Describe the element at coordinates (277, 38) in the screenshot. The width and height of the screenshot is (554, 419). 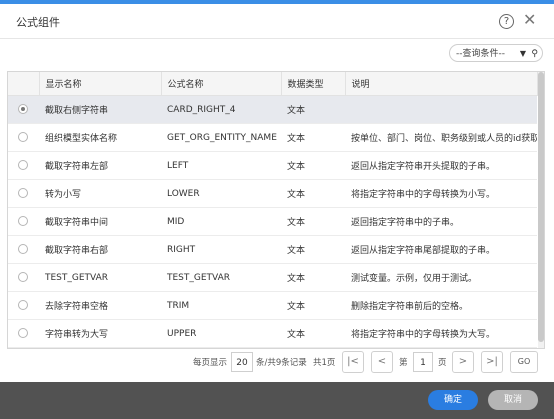
I see `header-divider` at that location.